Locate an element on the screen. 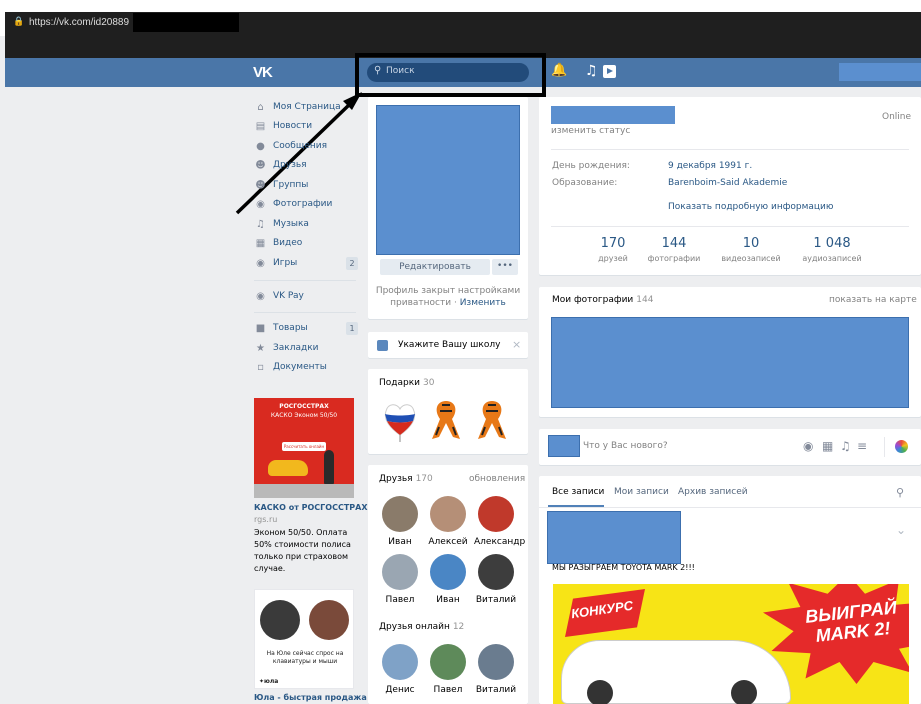 Image resolution: width=921 pixels, height=704 pixels. more-actions-button: ••• is located at coordinates (505, 267).